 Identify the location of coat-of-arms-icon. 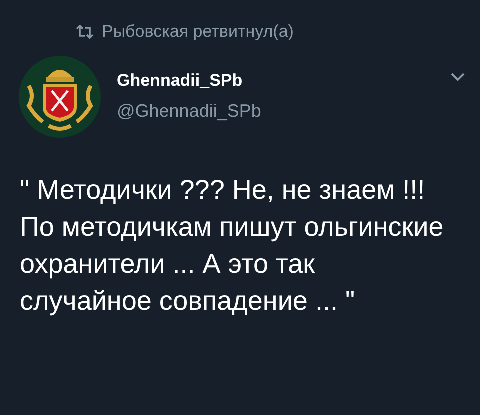
(60, 97).